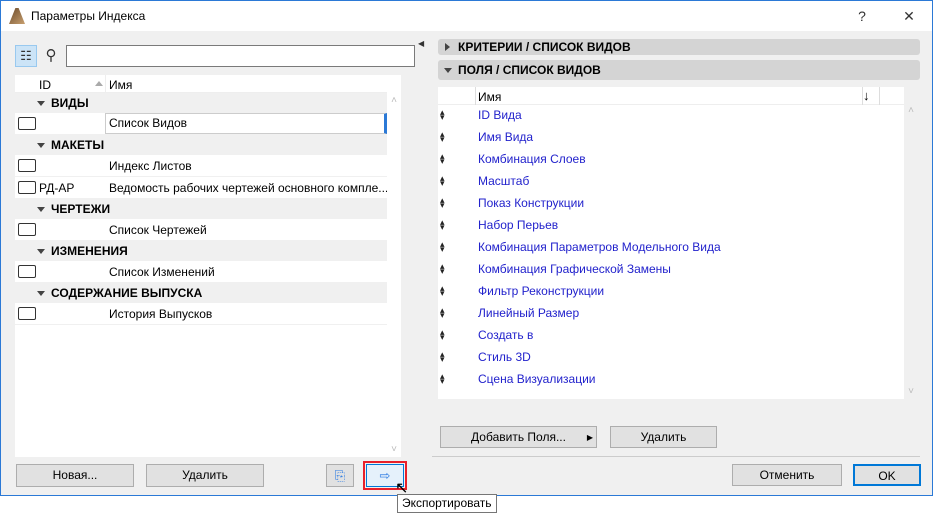 Image resolution: width=933 pixels, height=513 pixels. What do you see at coordinates (51, 56) in the screenshot?
I see `search-icon: ⚲` at bounding box center [51, 56].